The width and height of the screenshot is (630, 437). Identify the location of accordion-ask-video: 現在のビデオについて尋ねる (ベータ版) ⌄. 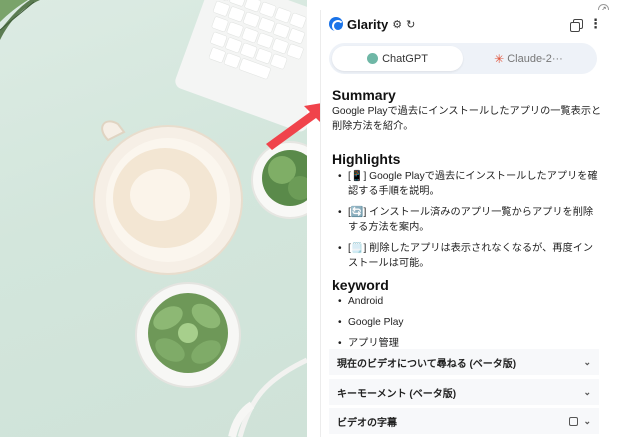
(464, 362).